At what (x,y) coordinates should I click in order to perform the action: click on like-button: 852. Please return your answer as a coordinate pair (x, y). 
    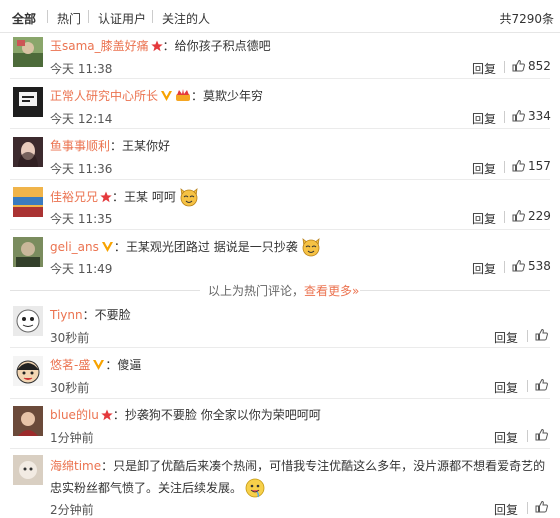
    Looking at the image, I should click on (531, 66).